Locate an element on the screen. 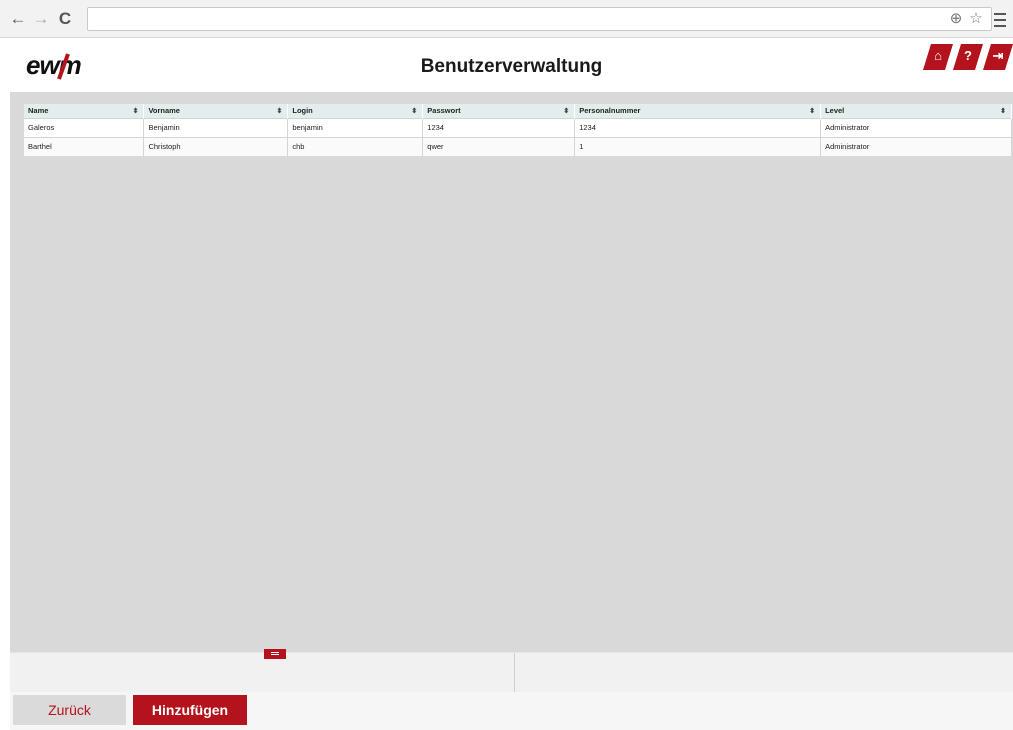 The height and width of the screenshot is (730, 1013). column-header-login: Login ⬍ is located at coordinates (355, 111).